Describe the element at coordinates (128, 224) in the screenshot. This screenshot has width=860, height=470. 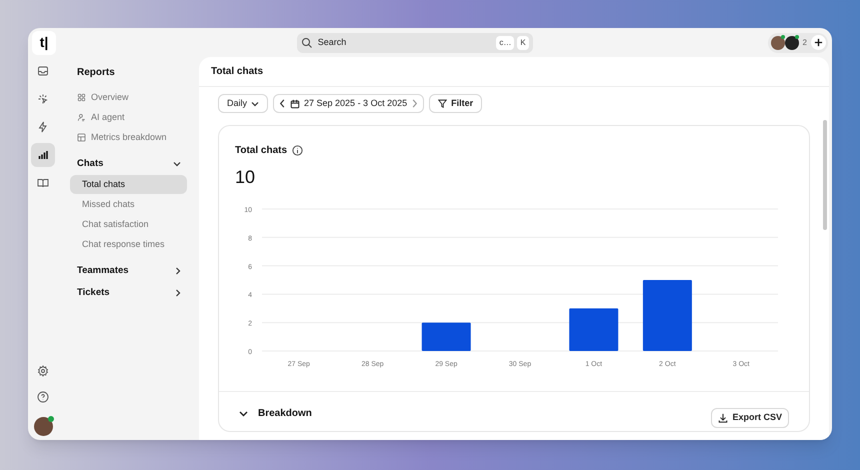
I see `sidebar-item: Chat satisfaction` at that location.